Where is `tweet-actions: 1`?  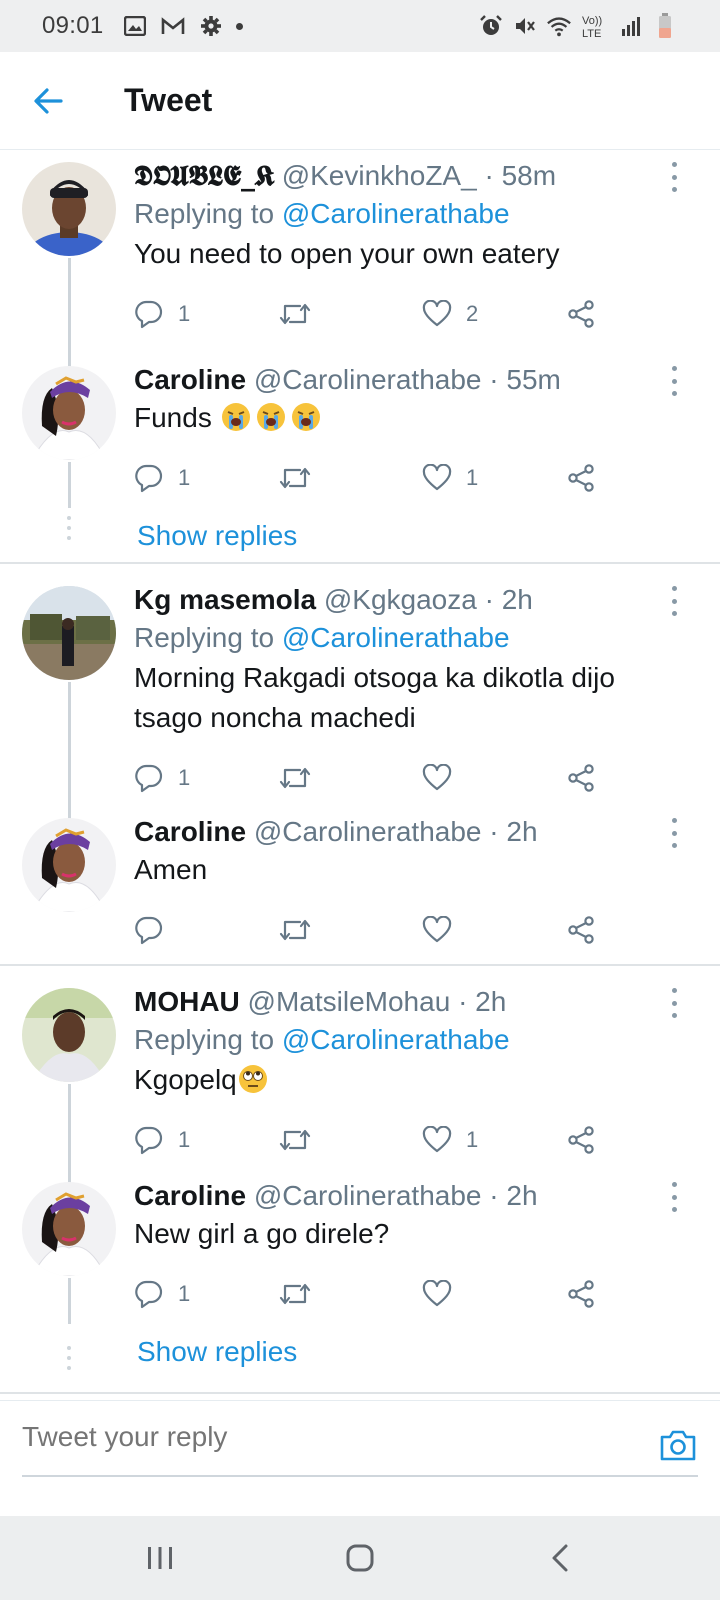 tweet-actions: 1 is located at coordinates (407, 1294).